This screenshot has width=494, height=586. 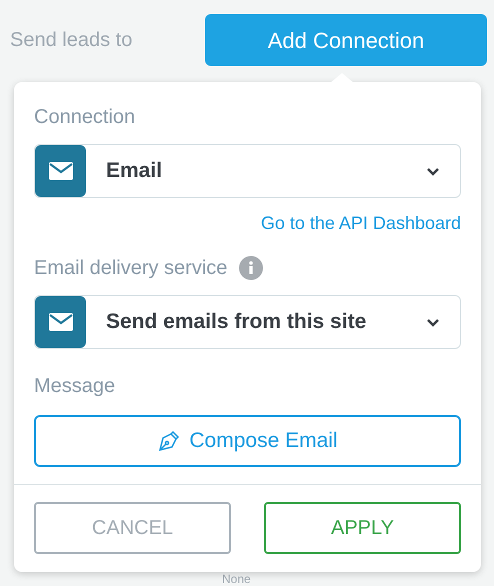 What do you see at coordinates (135, 171) in the screenshot?
I see `select-value: Email` at bounding box center [135, 171].